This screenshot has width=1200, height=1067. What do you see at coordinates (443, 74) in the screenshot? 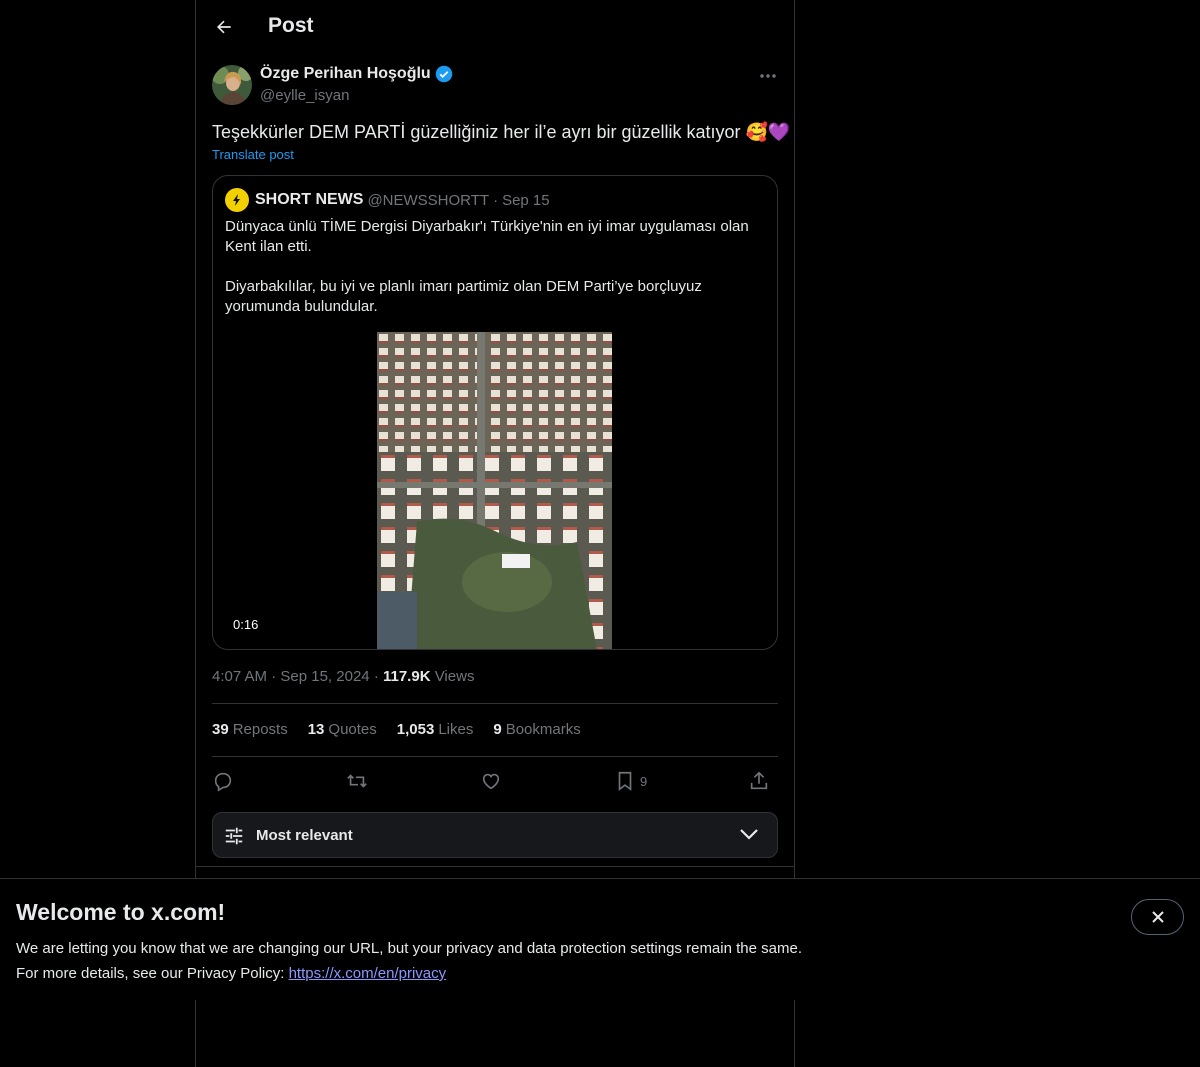
I see `verified-badge-icon` at bounding box center [443, 74].